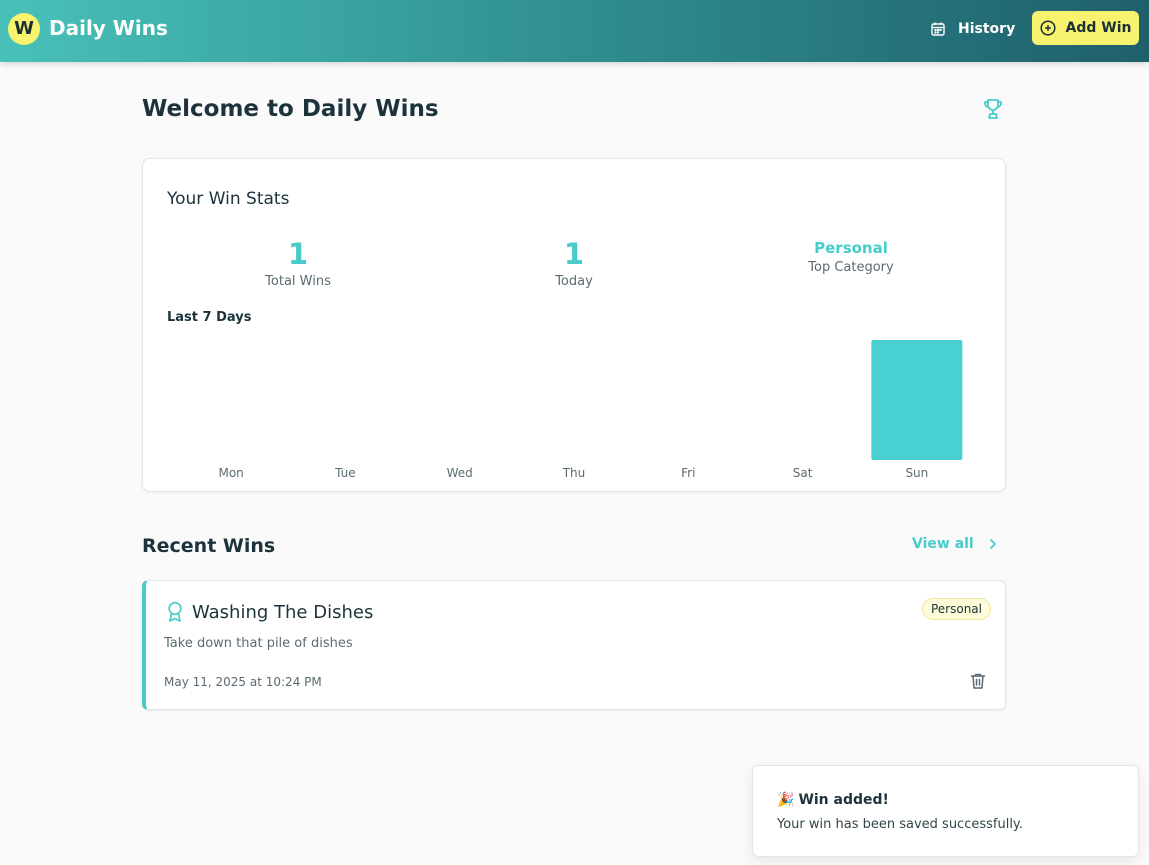 The width and height of the screenshot is (1149, 865). I want to click on award-ribbon-icon, so click(175, 611).